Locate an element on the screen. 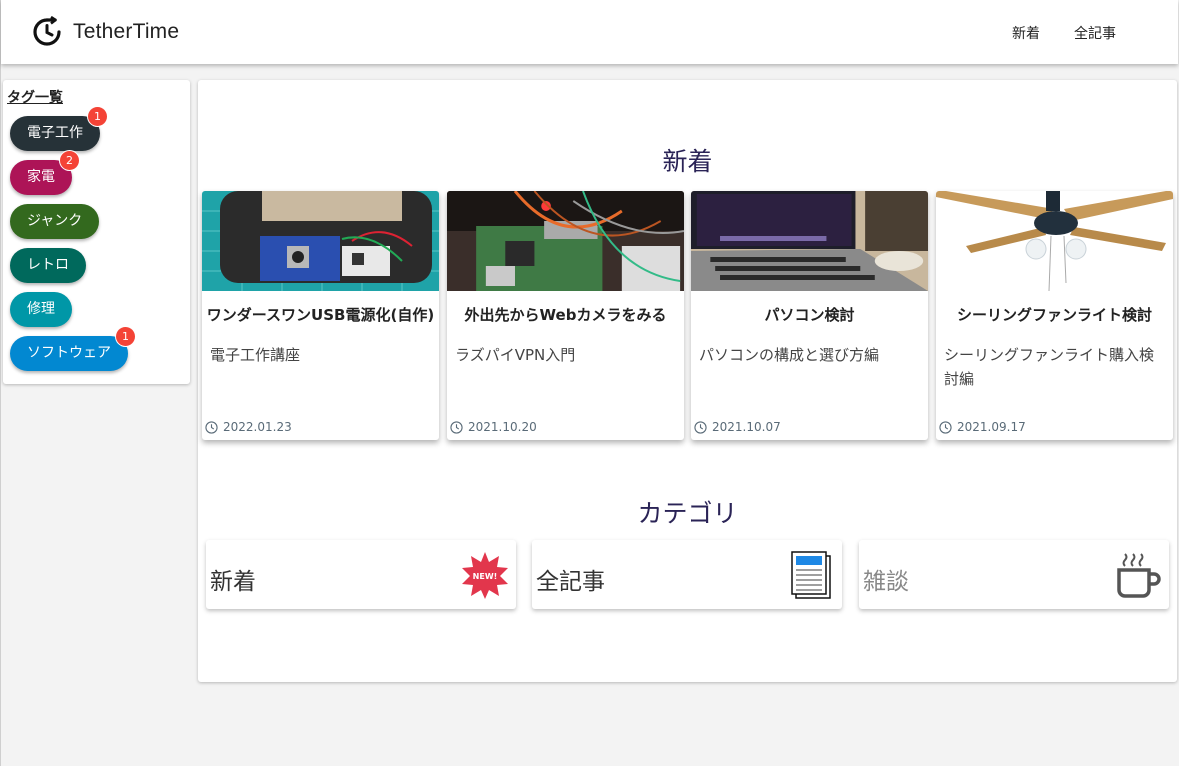 Image resolution: width=1179 pixels, height=766 pixels. card-title: ワンダースワンUSB電源化(自作) is located at coordinates (320, 315).